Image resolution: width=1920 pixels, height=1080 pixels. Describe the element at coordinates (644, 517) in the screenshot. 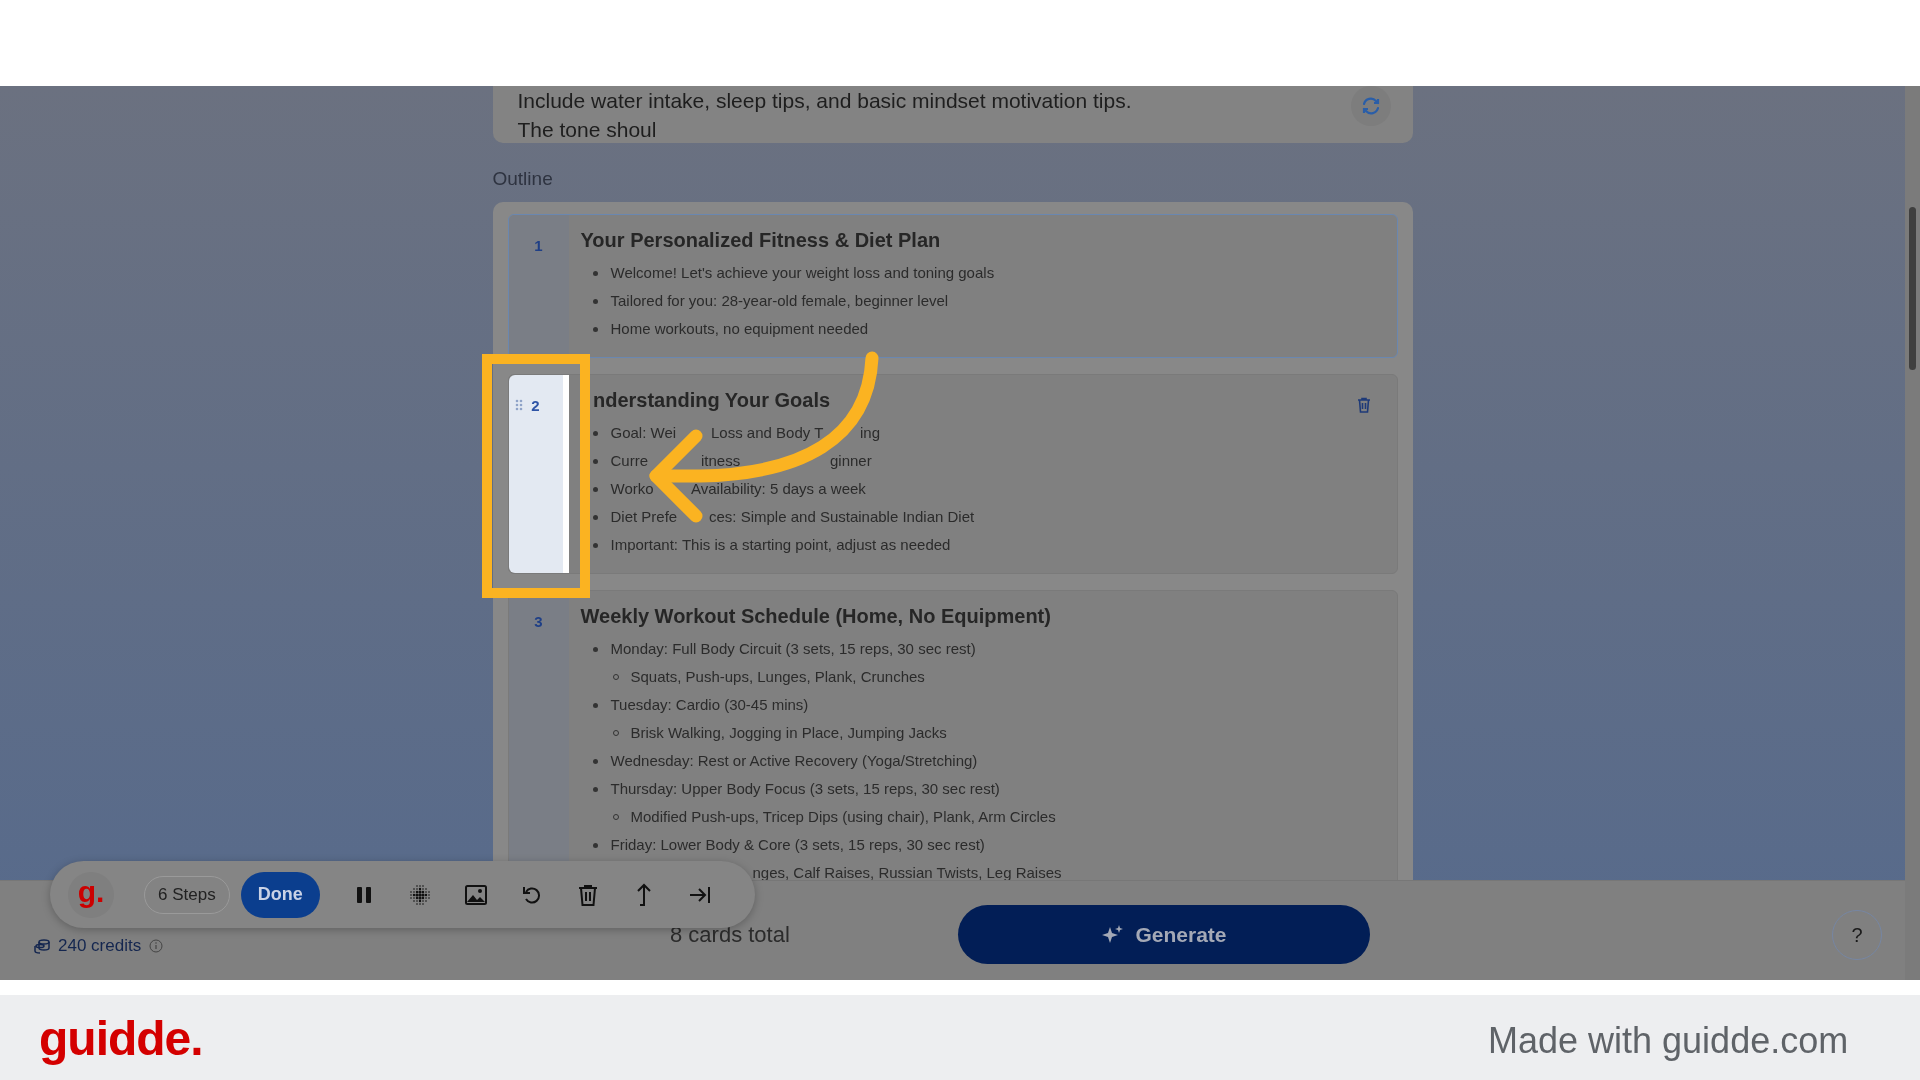

I see `bullet-text: Diet Prefe` at that location.